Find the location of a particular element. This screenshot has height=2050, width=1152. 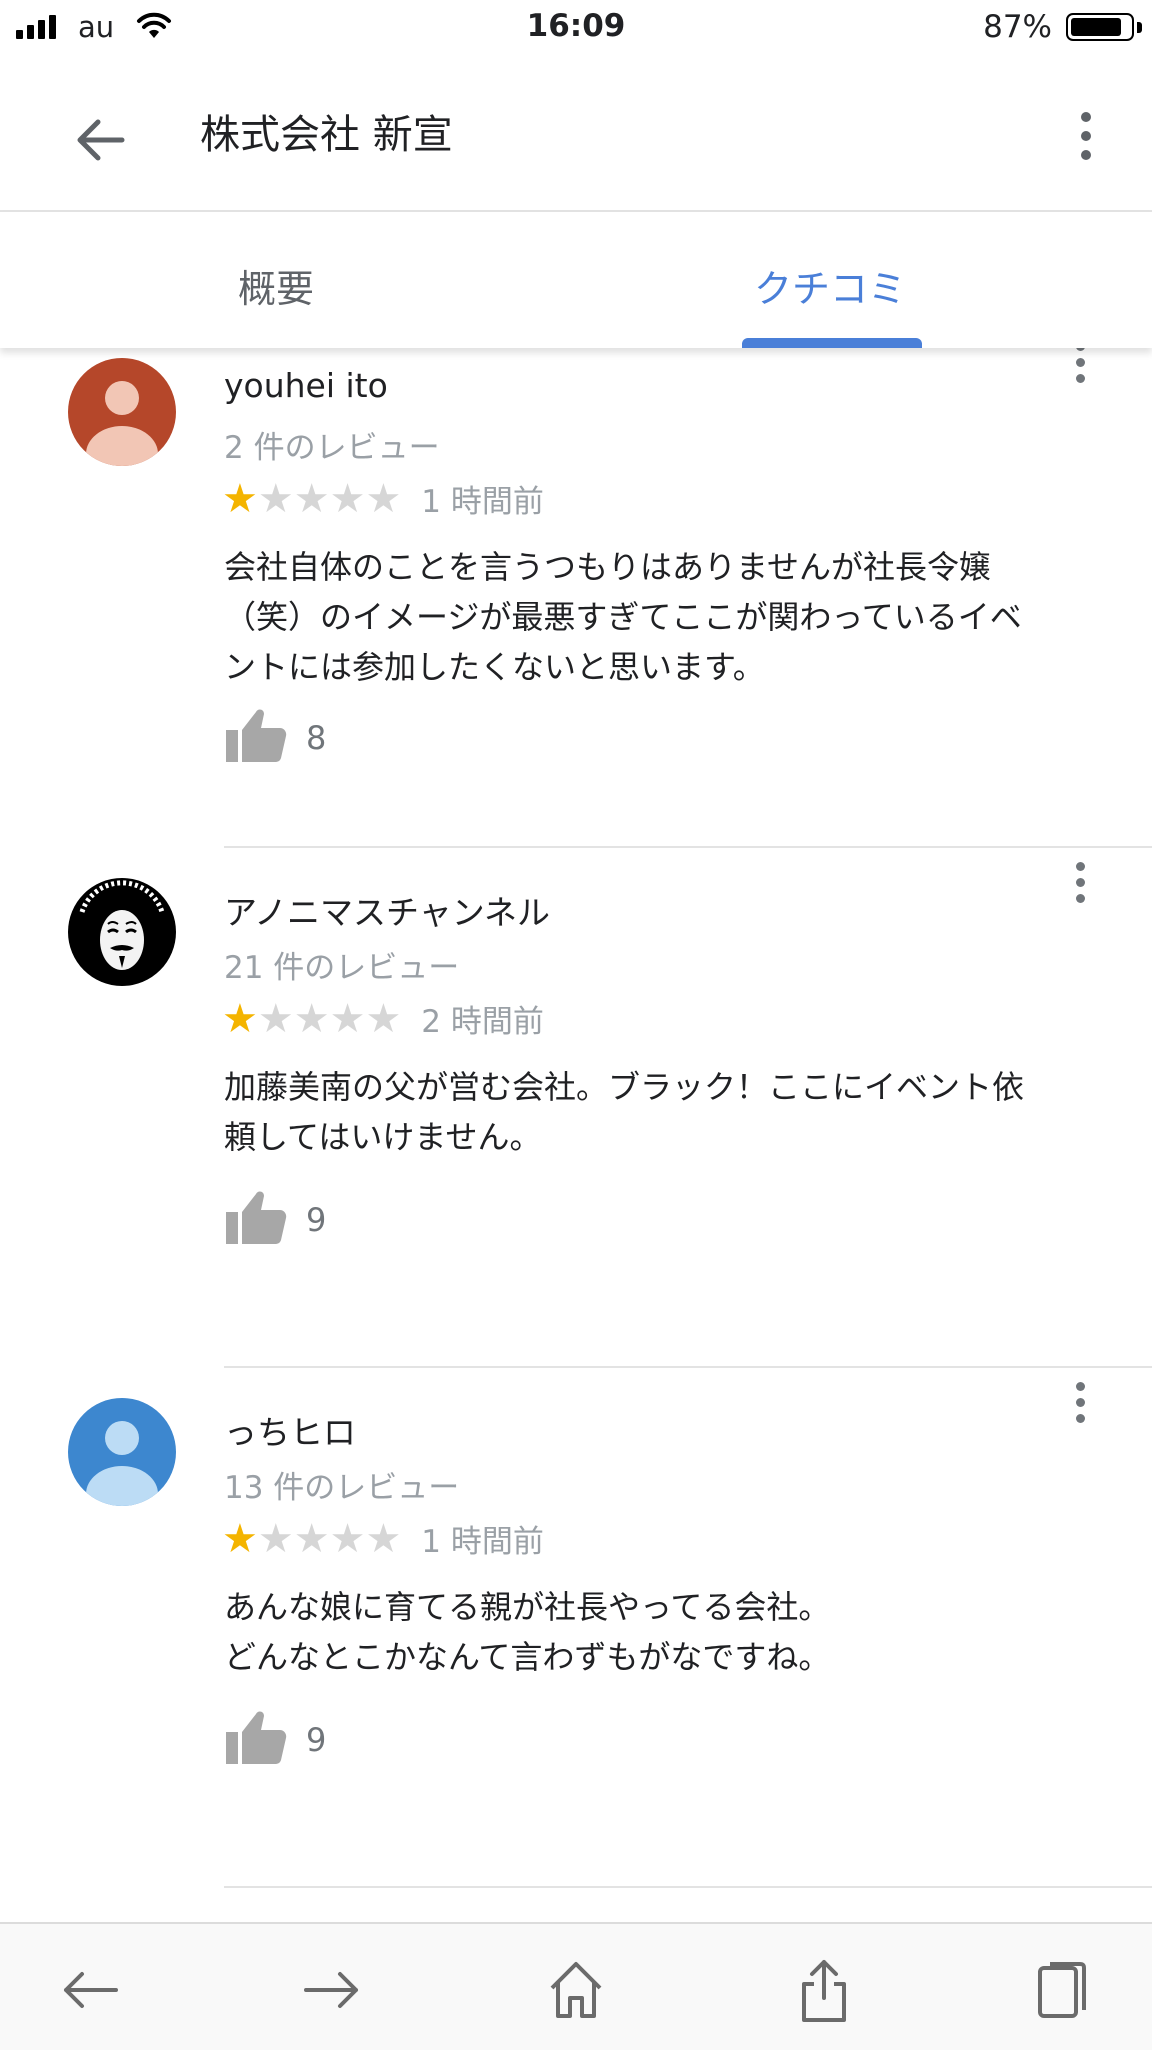

battery-percent: 87% is located at coordinates (1017, 27).